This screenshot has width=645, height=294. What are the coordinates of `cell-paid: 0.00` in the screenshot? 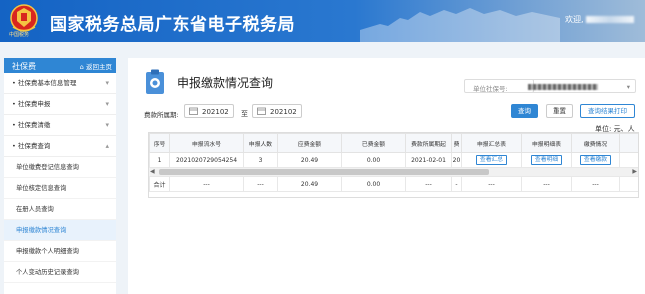 It's located at (373, 160).